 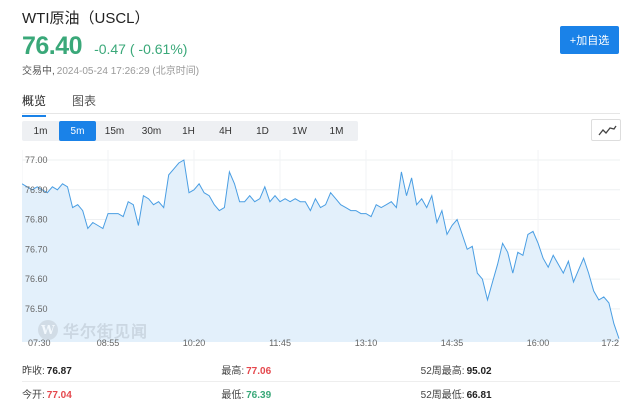 What do you see at coordinates (36, 160) in the screenshot?
I see `y-axis-label: 77.00` at bounding box center [36, 160].